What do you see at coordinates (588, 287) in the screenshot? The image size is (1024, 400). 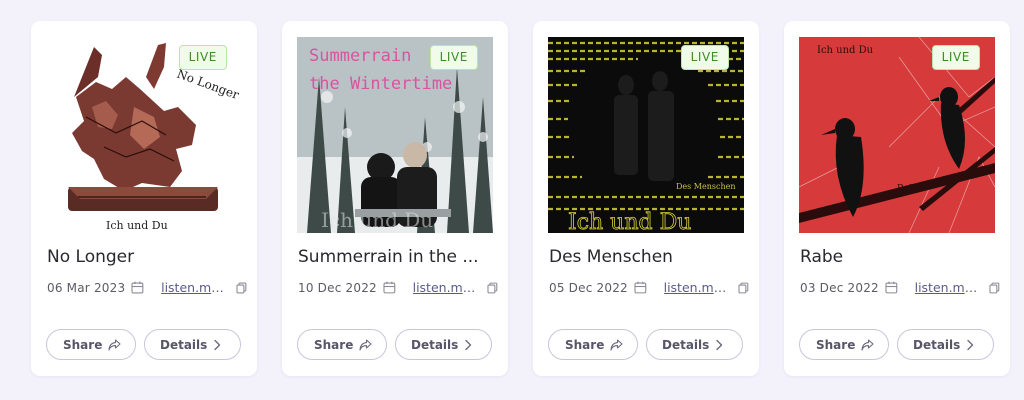 I see `release-date: 05 Dec 2022` at bounding box center [588, 287].